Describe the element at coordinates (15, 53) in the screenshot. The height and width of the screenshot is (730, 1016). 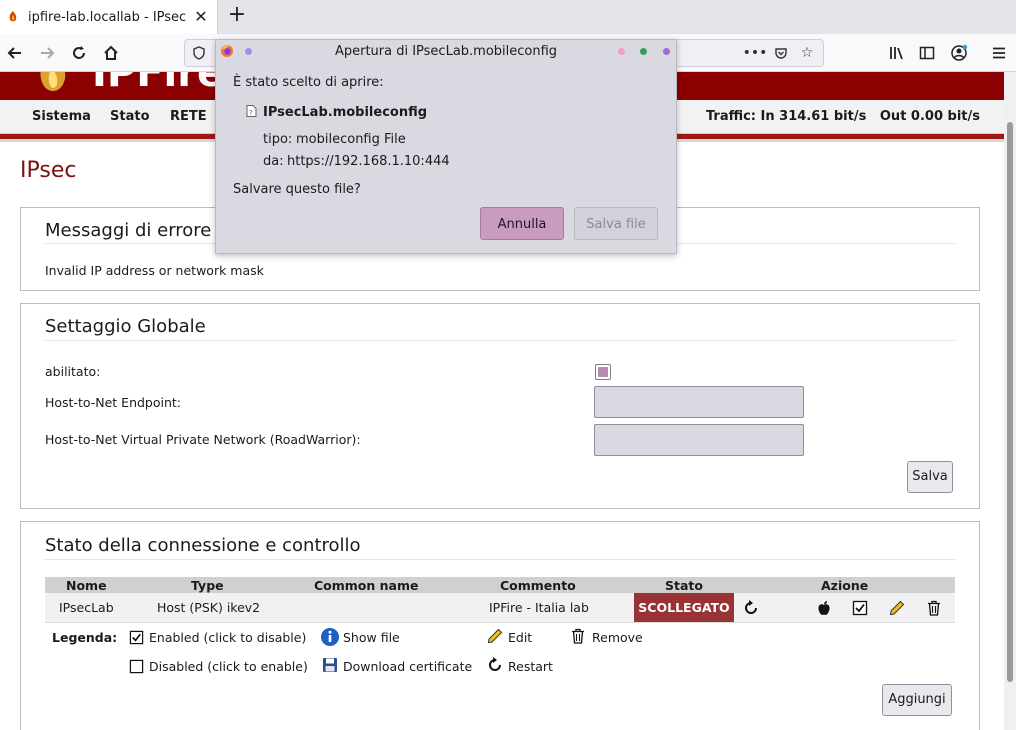
I see `back-arrow-icon` at that location.